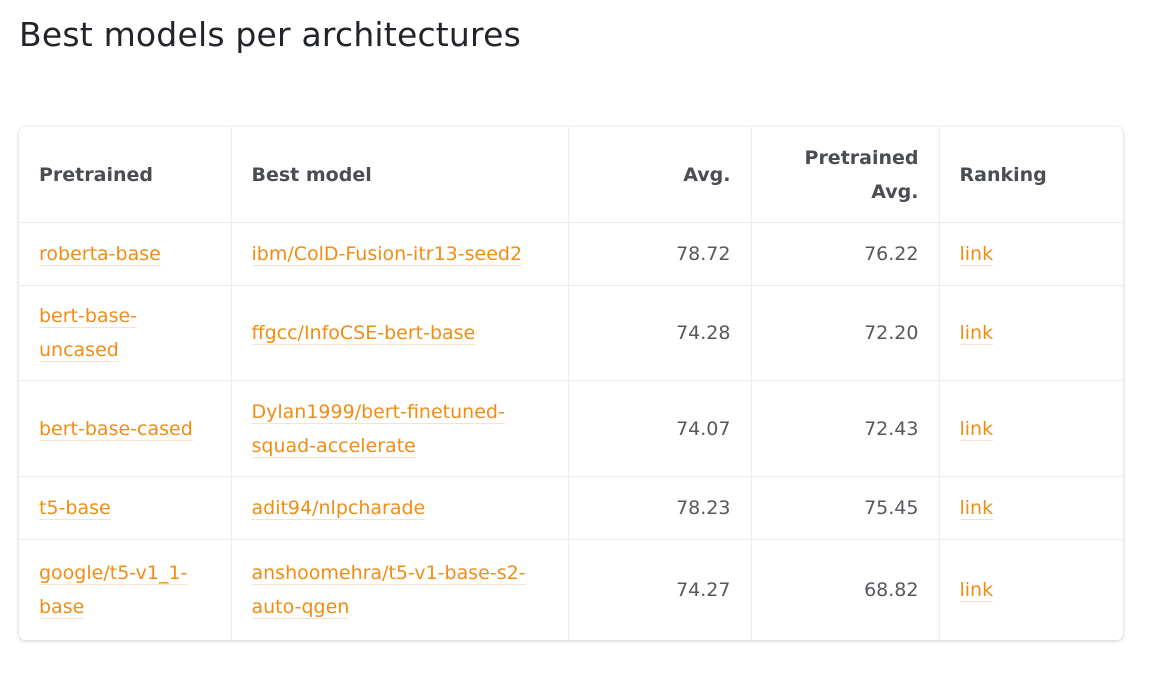 This screenshot has height=675, width=1152. Describe the element at coordinates (88, 333) in the screenshot. I see `pretrained-model-link: bert-base-uncased` at that location.